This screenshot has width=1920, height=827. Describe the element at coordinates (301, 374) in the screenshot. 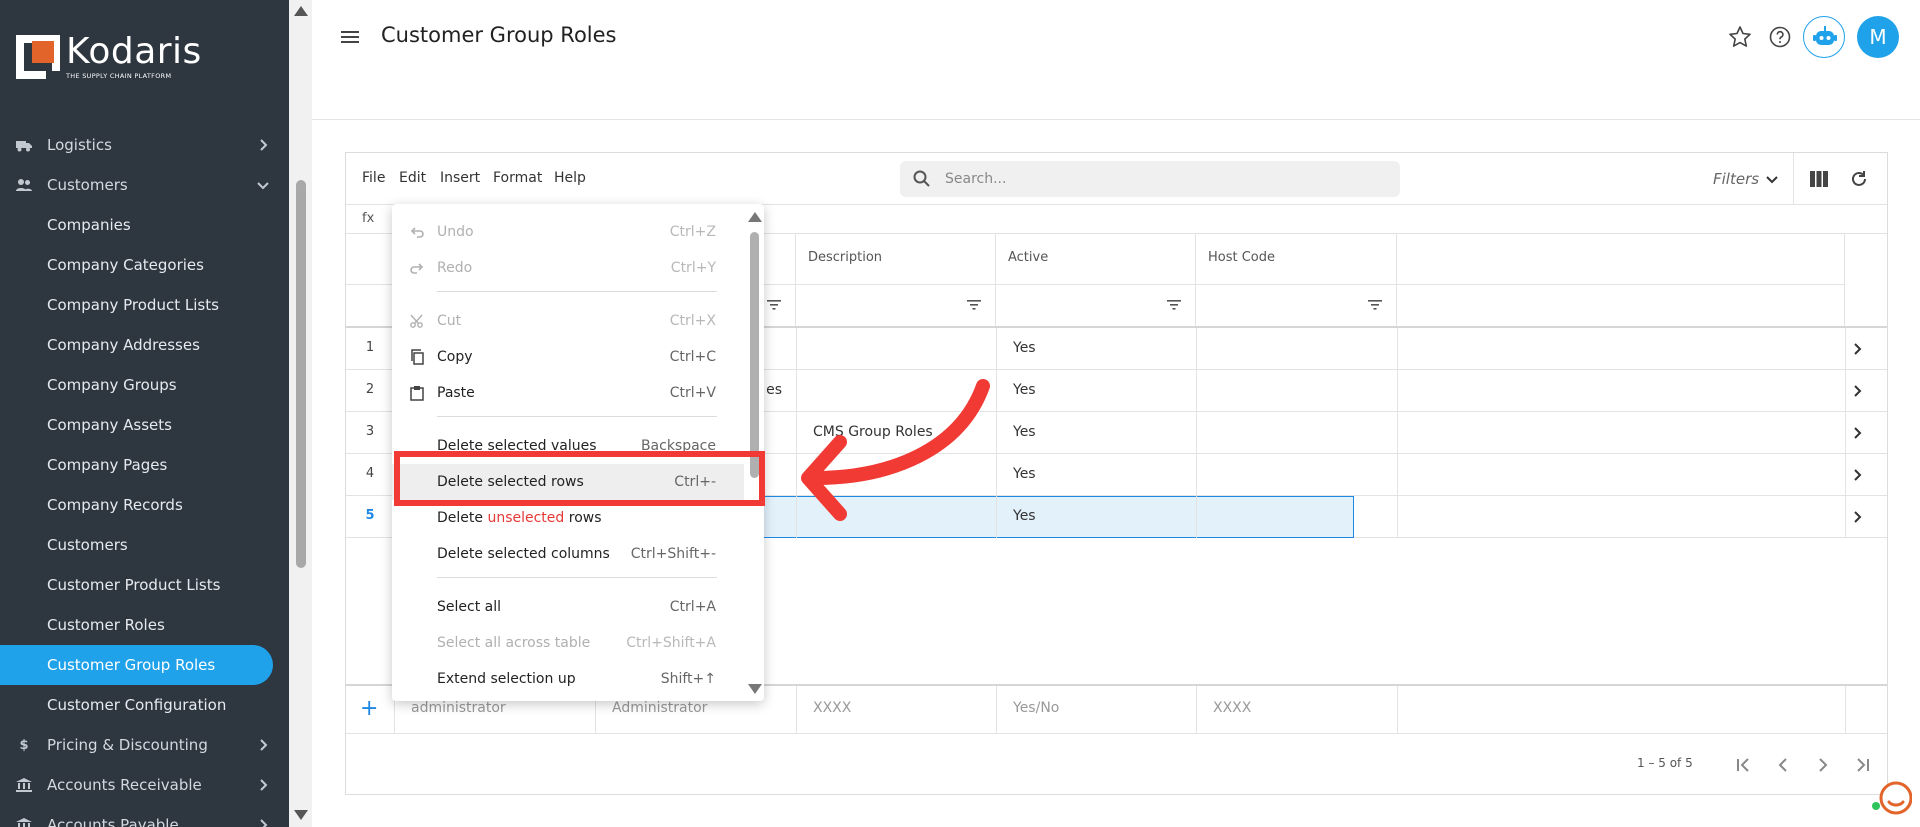

I see `scrollbar-thumb` at that location.